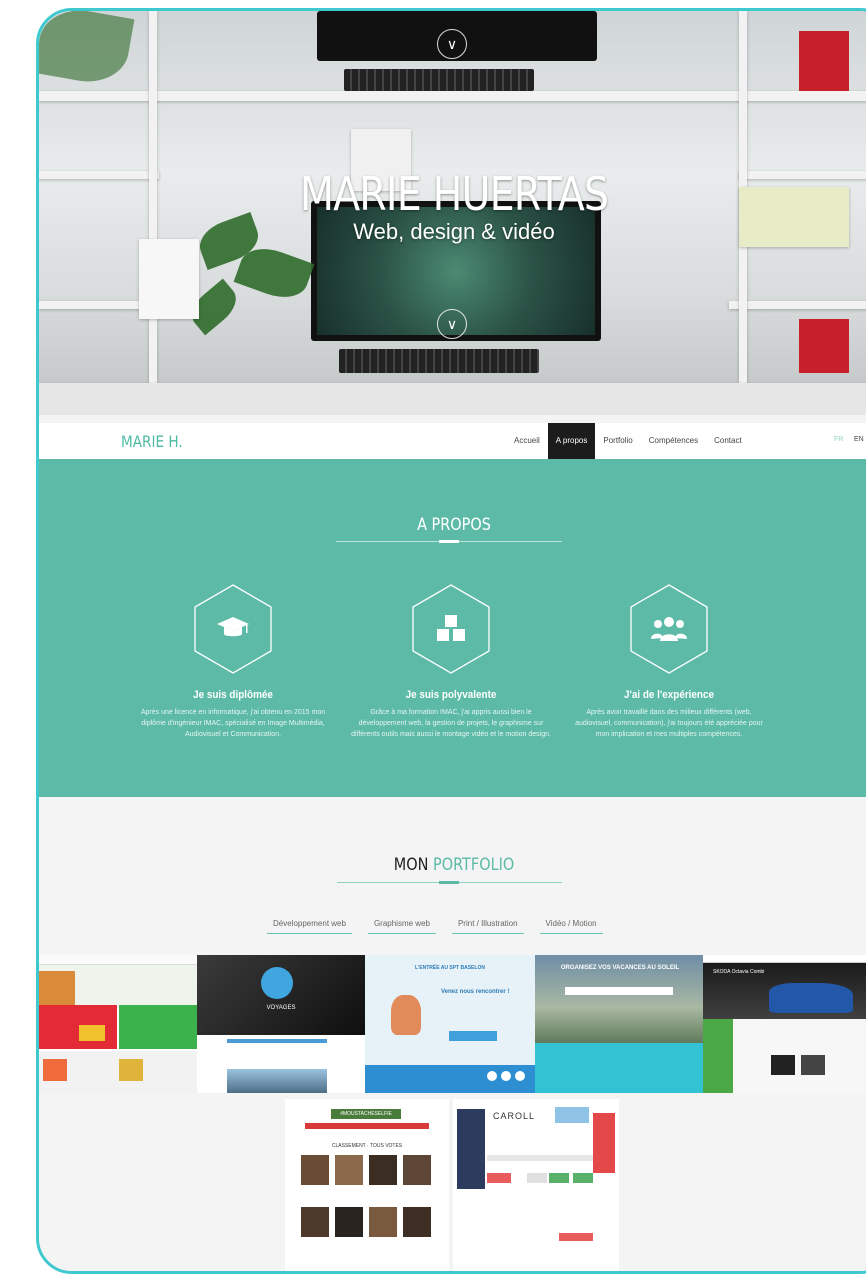 The width and height of the screenshot is (866, 1284). What do you see at coordinates (454, 231) in the screenshot?
I see `hero-subtitle: Web, design & vidéo` at bounding box center [454, 231].